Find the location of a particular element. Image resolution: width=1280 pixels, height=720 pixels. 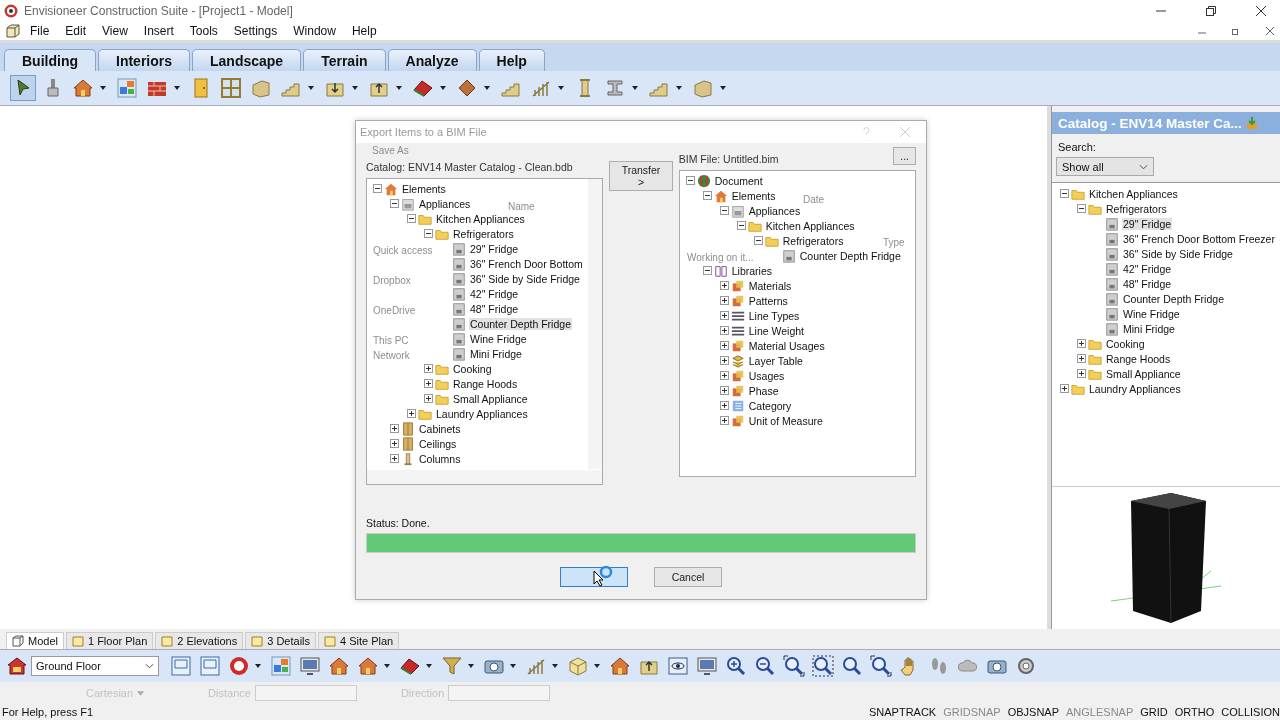

floor-dropdown: Ground Floor is located at coordinates (95, 666).